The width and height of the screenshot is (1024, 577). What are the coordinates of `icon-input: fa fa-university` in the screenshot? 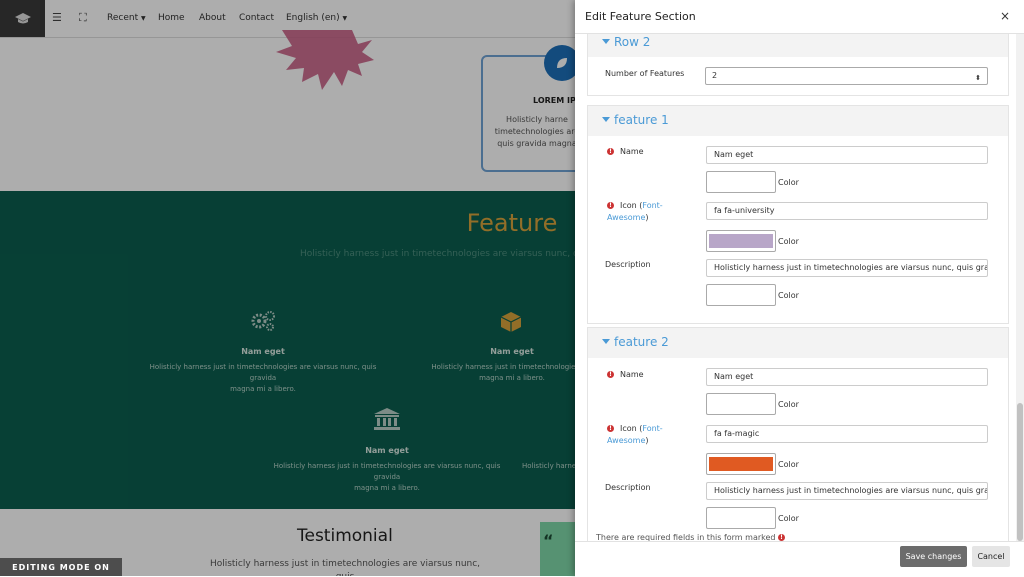 It's located at (847, 211).